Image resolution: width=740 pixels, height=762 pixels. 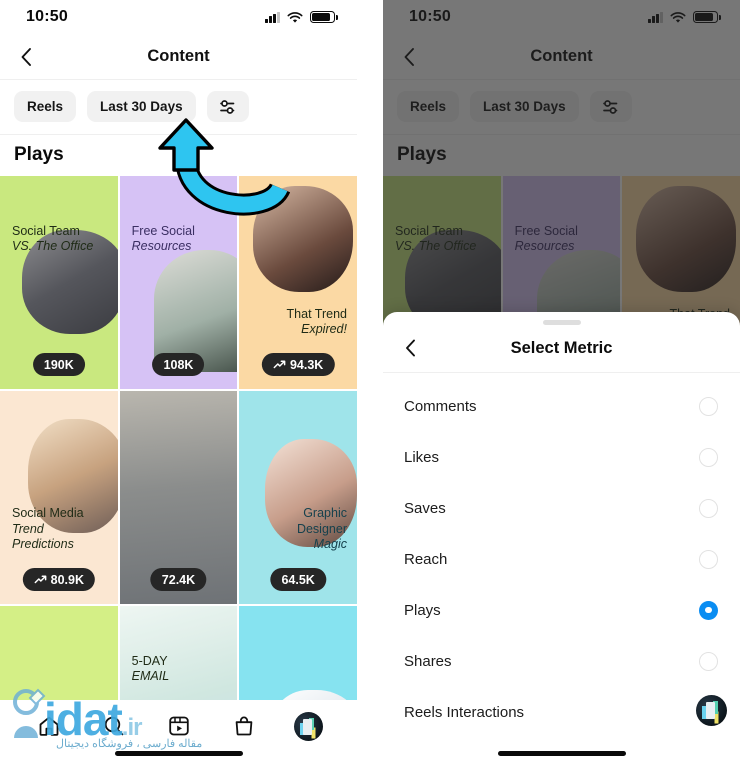 I want to click on post-metric-badge: 94.3K, so click(x=298, y=364).